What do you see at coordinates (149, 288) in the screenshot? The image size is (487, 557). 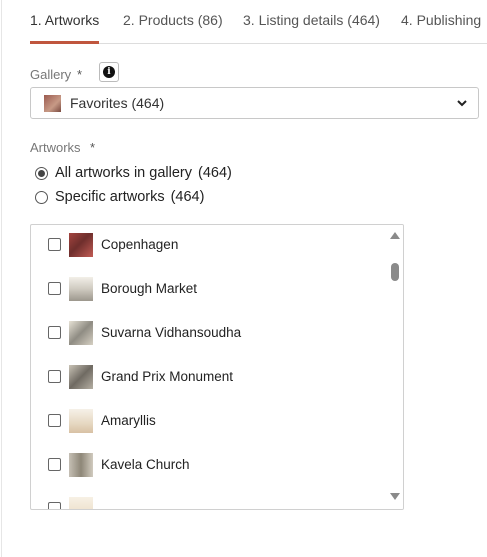 I see `artwork-name: Borough Market` at bounding box center [149, 288].